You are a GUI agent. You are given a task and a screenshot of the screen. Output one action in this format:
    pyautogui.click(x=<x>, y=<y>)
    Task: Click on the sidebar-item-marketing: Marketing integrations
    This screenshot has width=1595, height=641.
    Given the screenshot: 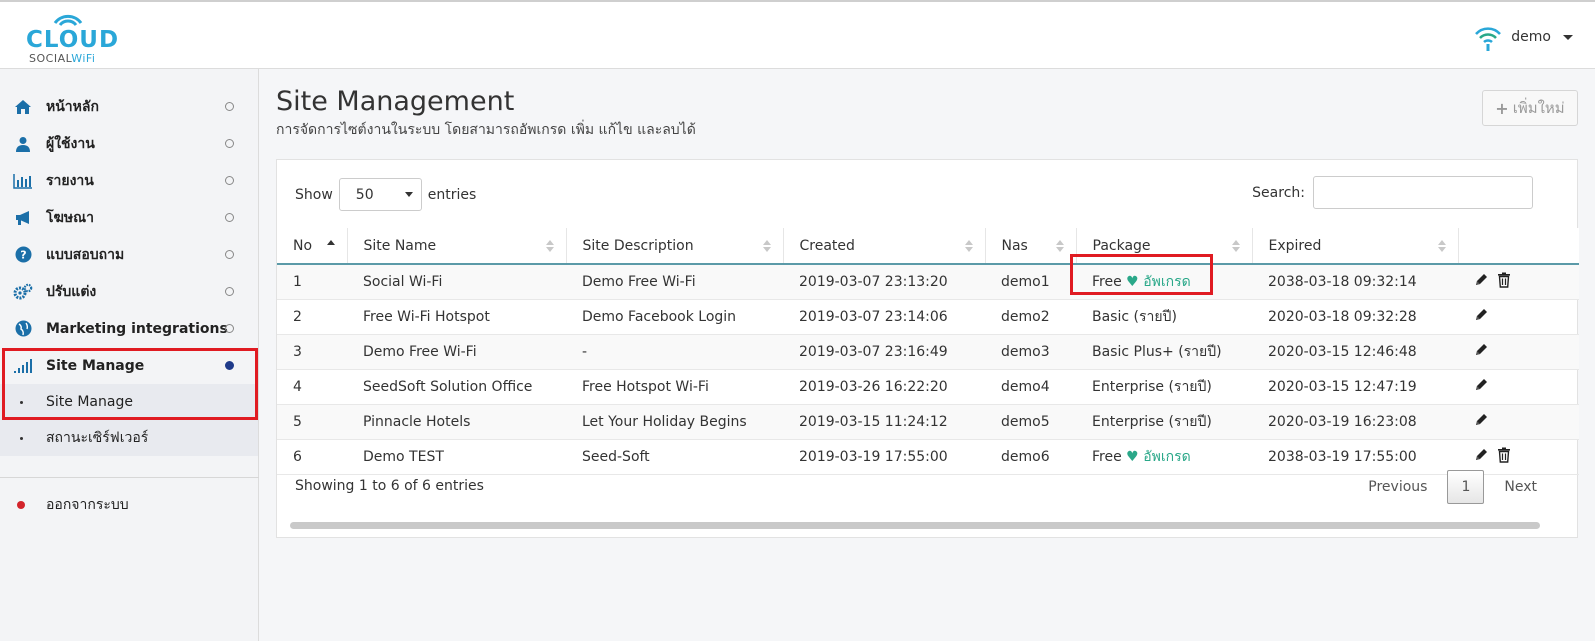 What is the action you would take?
    pyautogui.click(x=129, y=328)
    